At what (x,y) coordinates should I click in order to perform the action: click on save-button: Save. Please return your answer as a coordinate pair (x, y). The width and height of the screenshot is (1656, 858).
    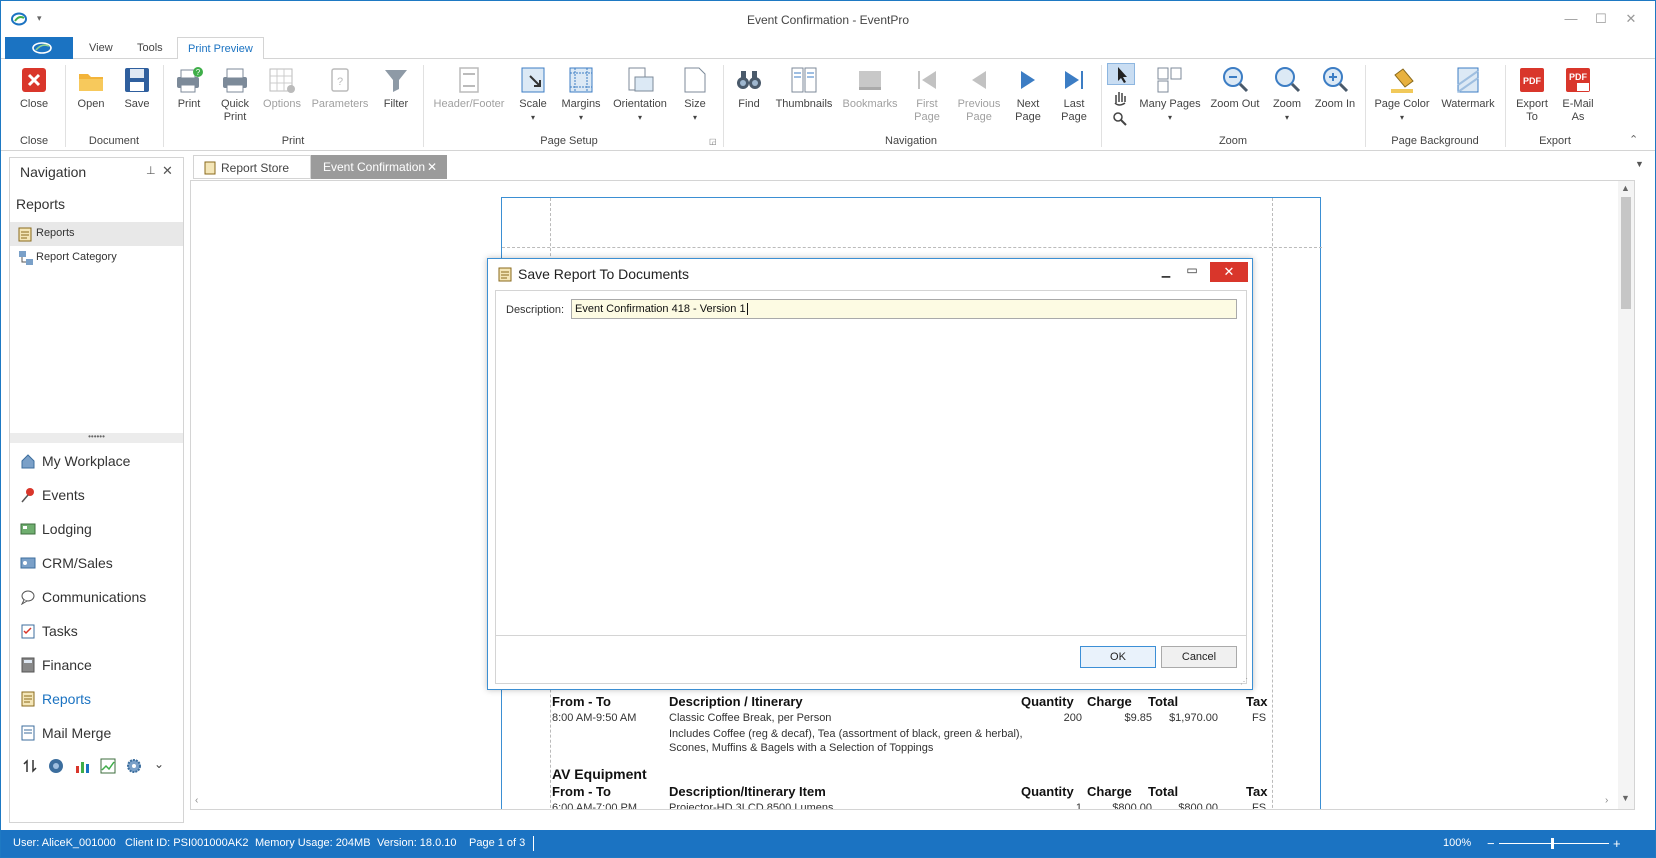
    Looking at the image, I should click on (137, 100).